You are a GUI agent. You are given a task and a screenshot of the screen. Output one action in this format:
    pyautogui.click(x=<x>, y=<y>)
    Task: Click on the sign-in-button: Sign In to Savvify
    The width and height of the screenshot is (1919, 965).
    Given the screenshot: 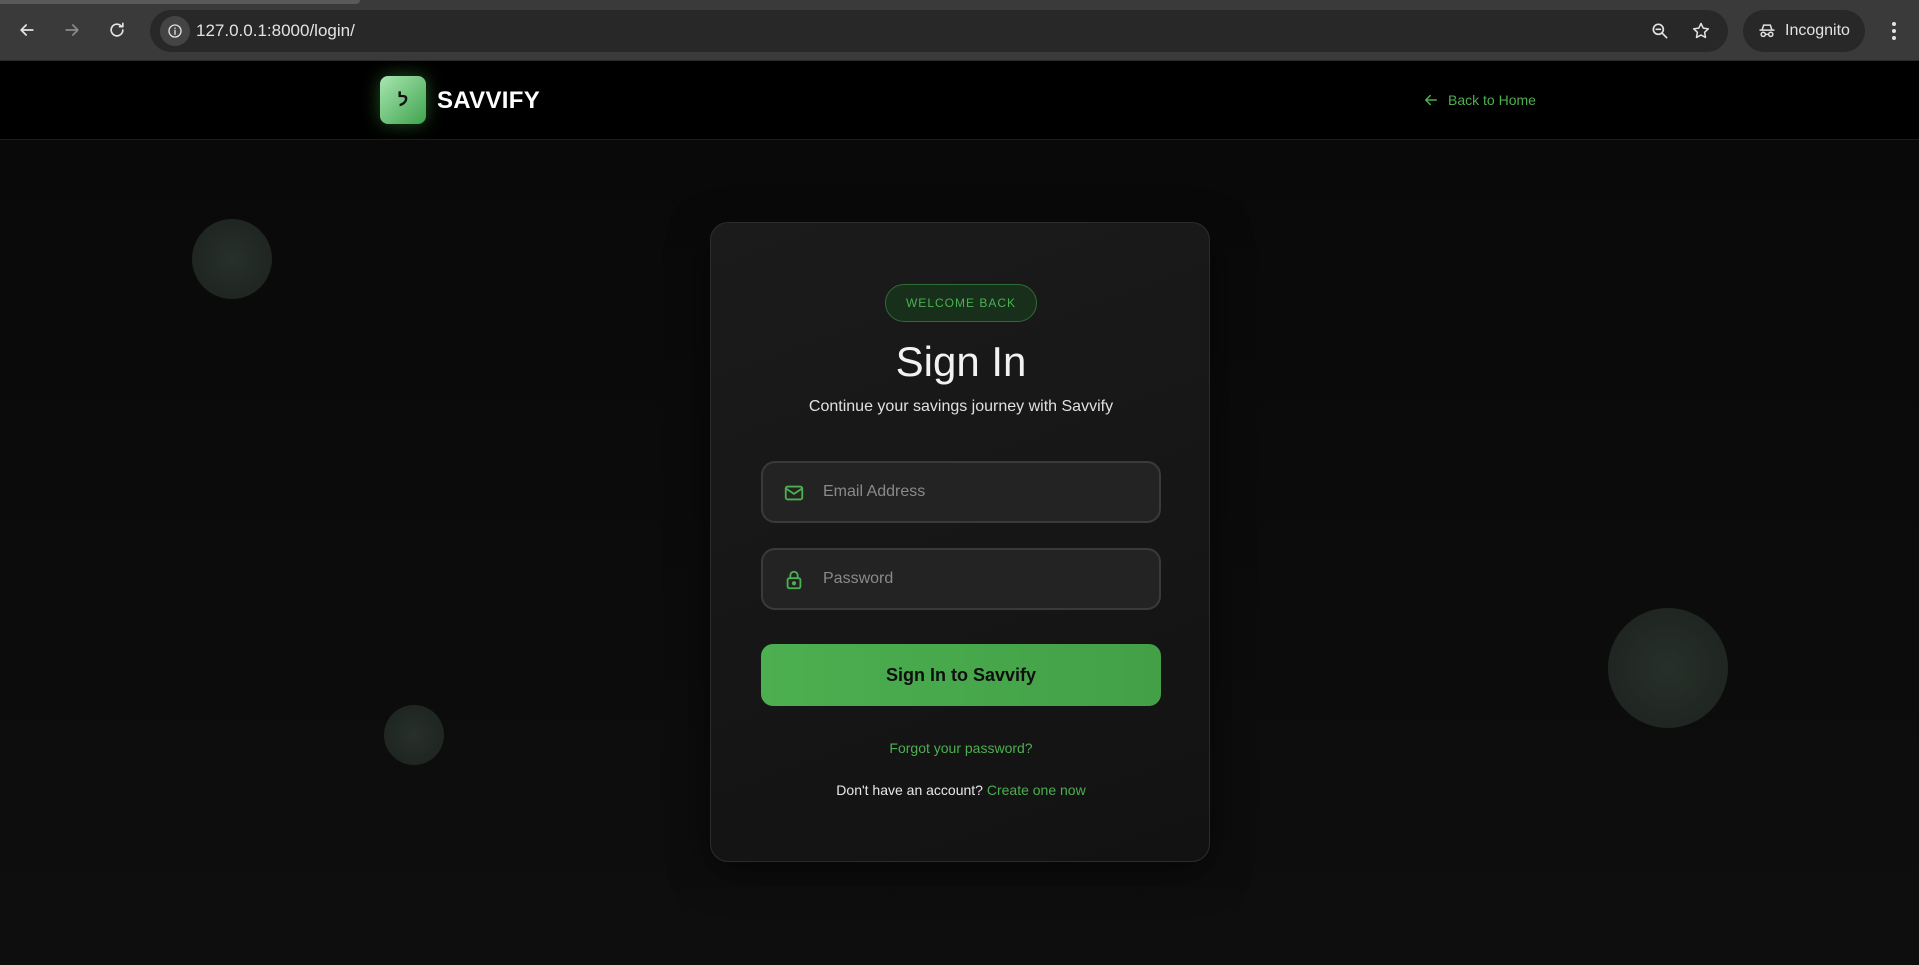 What is the action you would take?
    pyautogui.click(x=961, y=675)
    